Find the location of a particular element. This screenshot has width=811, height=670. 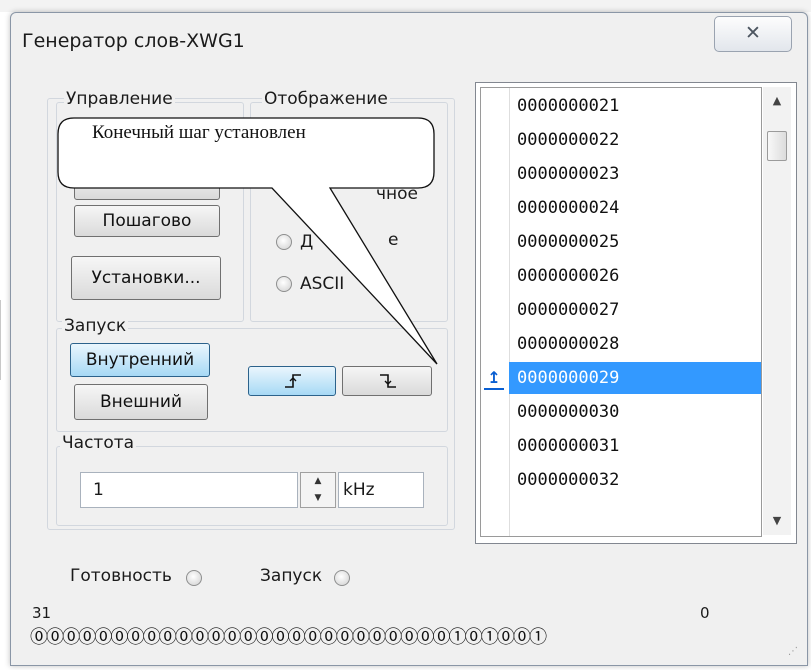

resize-grip-icon: ⋰ is located at coordinates (793, 651).